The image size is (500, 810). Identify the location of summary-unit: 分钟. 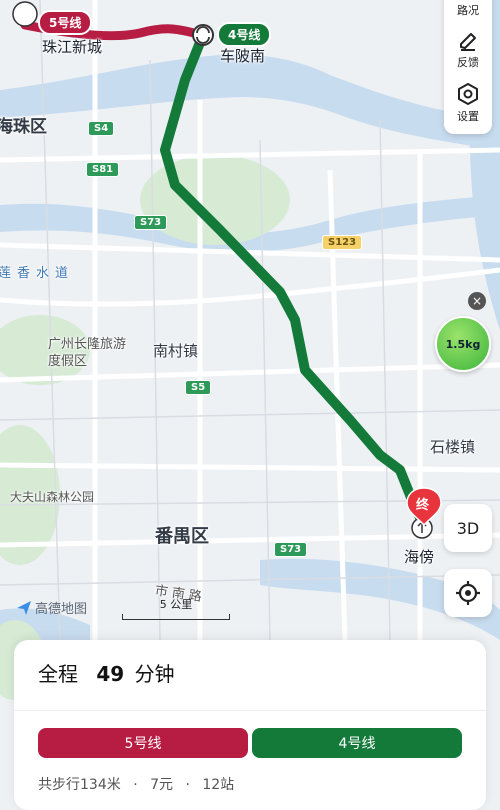
(154, 674).